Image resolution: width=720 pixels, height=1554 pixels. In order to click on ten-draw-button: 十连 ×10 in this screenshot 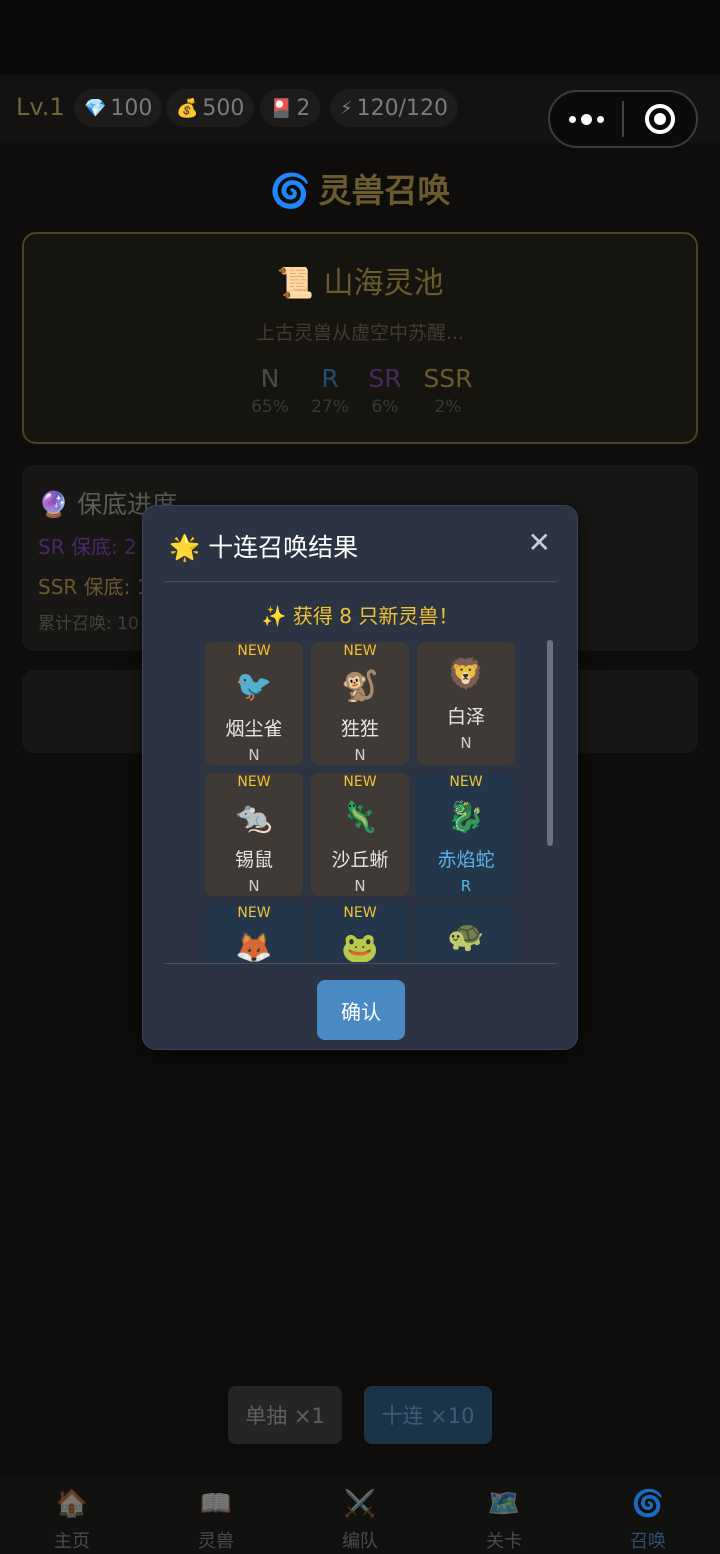, I will do `click(428, 1415)`.